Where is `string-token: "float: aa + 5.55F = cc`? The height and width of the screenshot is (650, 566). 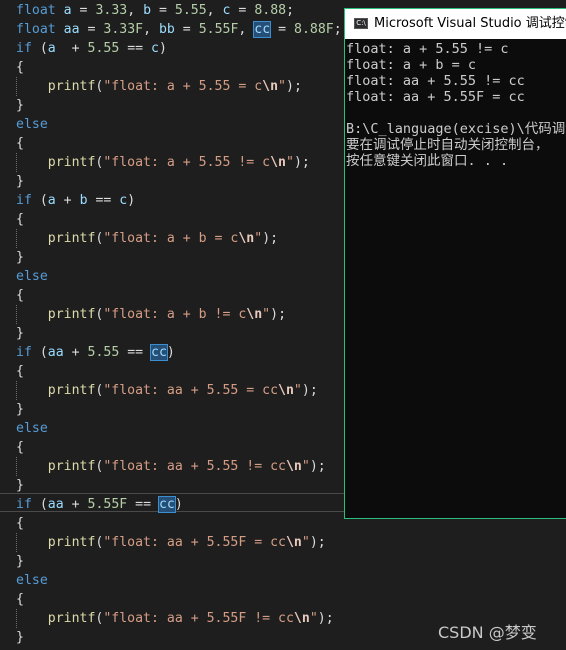
string-token: "float: aa + 5.55F = cc is located at coordinates (194, 542).